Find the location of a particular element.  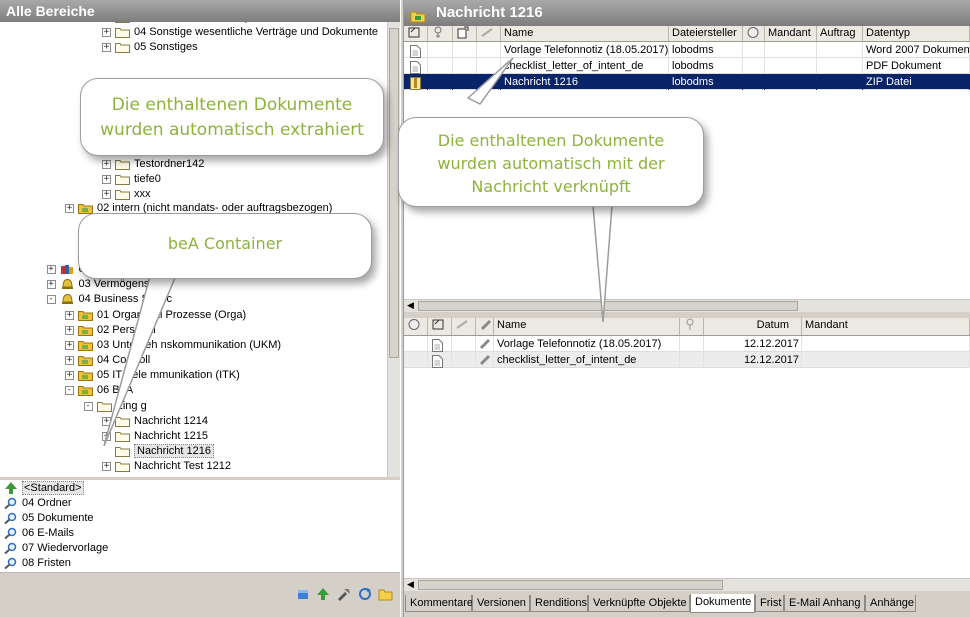

saved-search-label: 06 E-Mails is located at coordinates (48, 533).